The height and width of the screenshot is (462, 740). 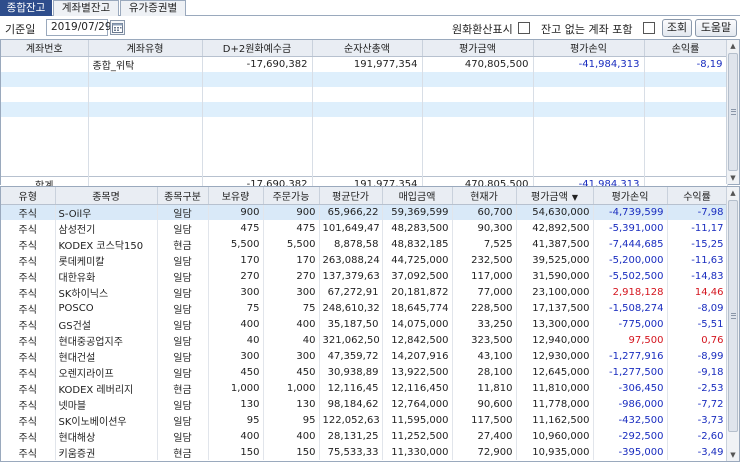 I want to click on cell-name: S-Oil우, so click(x=106, y=212).